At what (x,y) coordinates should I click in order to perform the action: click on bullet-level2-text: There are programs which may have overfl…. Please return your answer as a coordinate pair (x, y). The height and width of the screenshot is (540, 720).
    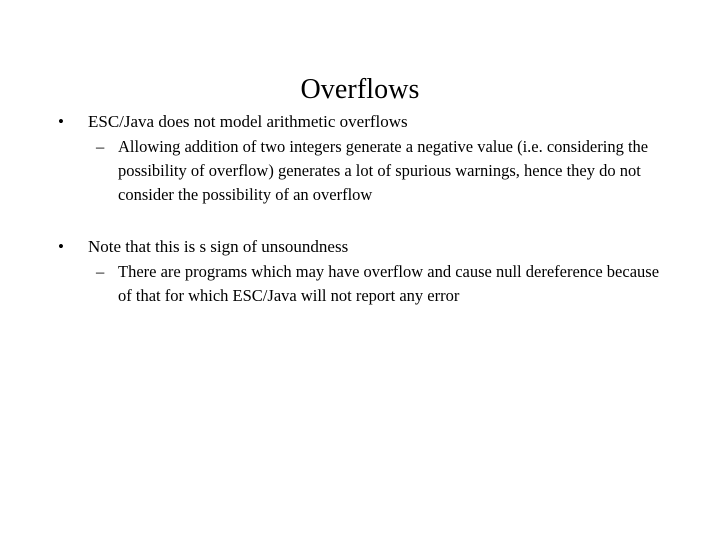
    Looking at the image, I should click on (389, 283).